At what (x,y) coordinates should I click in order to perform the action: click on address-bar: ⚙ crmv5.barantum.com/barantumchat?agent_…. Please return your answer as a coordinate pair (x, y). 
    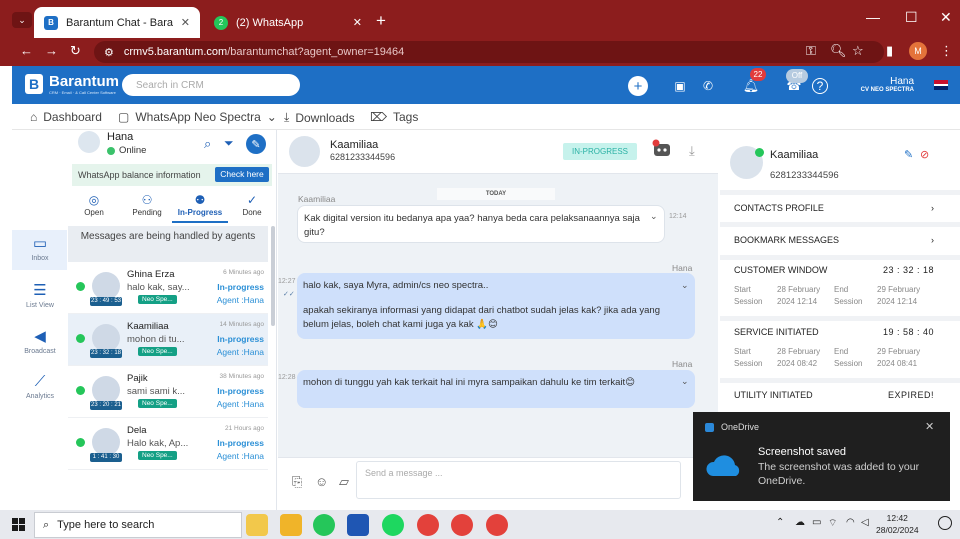
    Looking at the image, I should click on (489, 52).